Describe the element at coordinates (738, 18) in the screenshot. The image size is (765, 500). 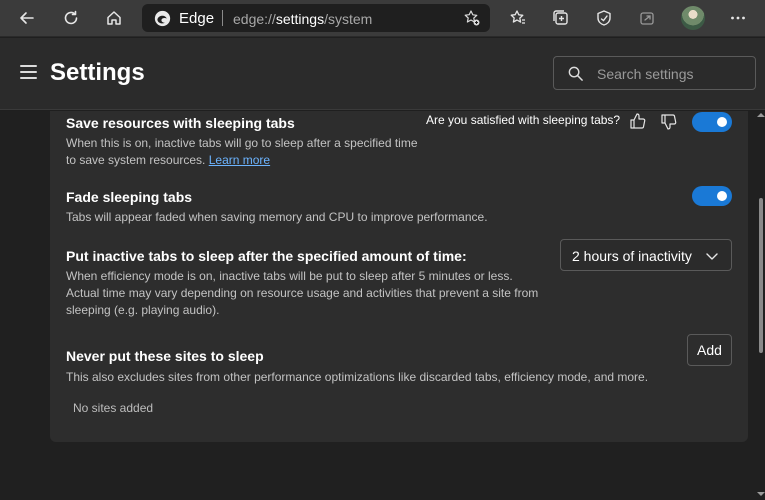
I see `more-options-icon` at that location.